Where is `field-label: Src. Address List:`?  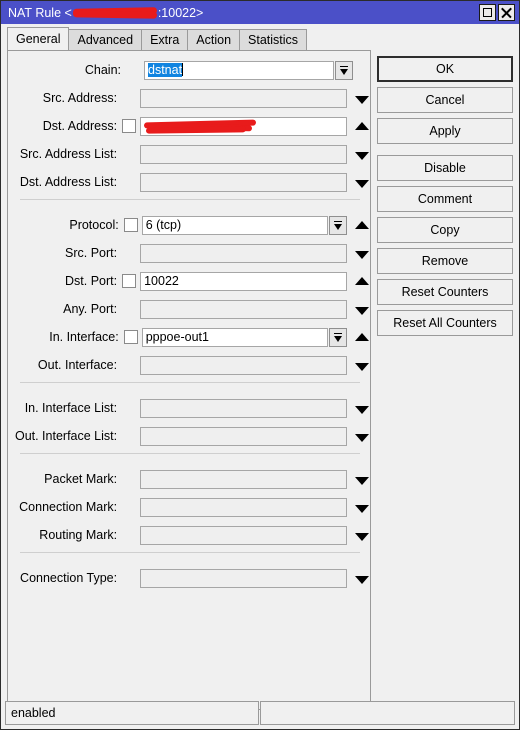 field-label: Src. Address List: is located at coordinates (68, 154).